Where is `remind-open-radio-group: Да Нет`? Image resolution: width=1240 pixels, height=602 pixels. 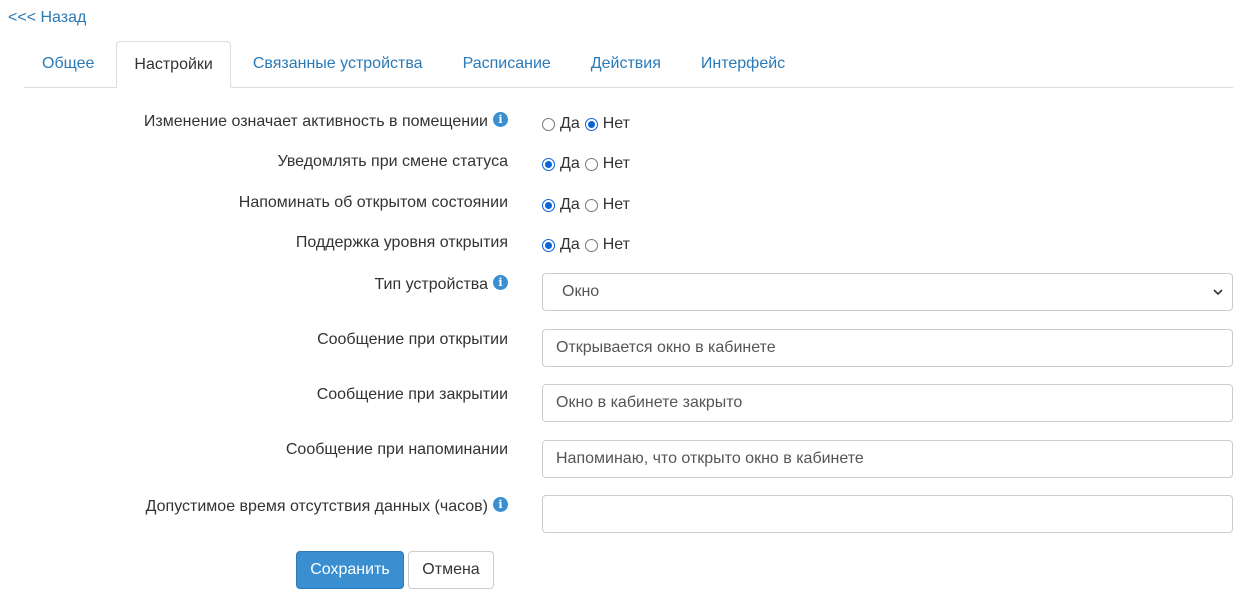
remind-open-radio-group: Да Нет is located at coordinates (588, 205).